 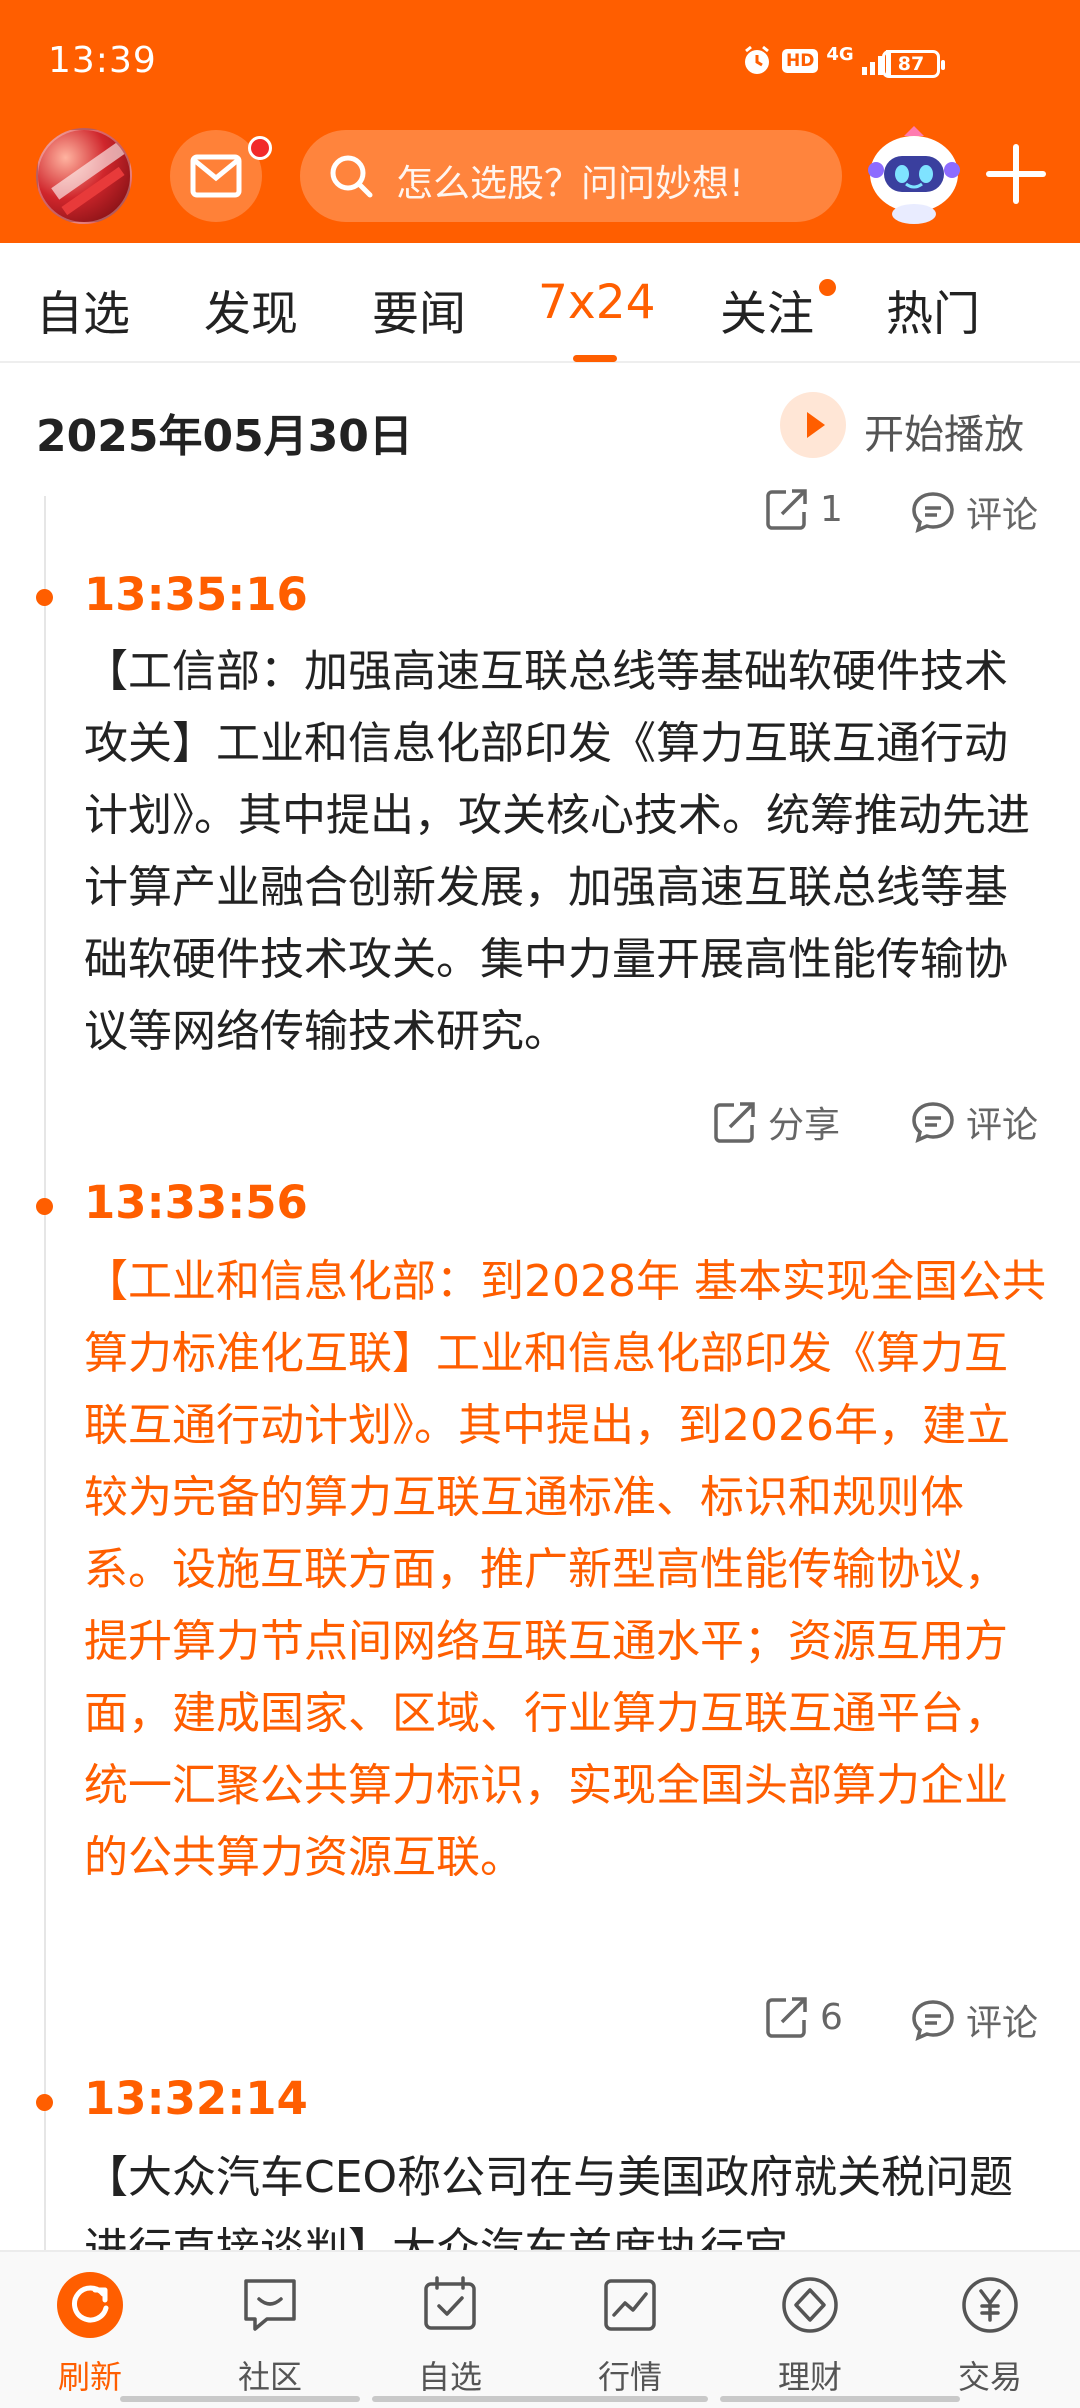 I want to click on hd-badge: HD, so click(x=800, y=61).